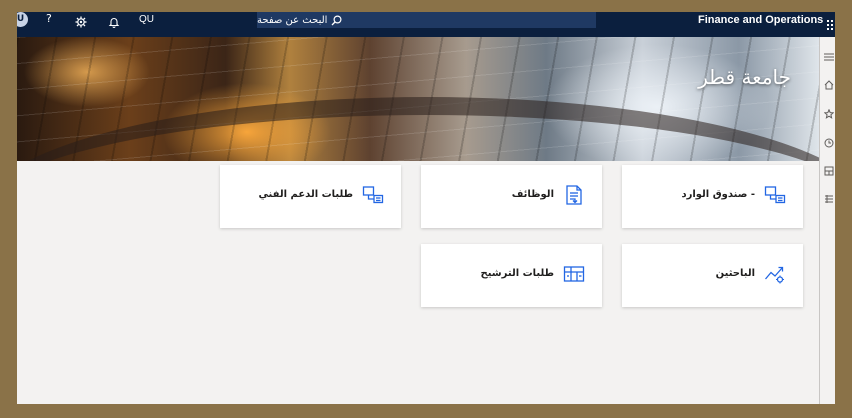  I want to click on tile-label: الوظائف, so click(532, 194).